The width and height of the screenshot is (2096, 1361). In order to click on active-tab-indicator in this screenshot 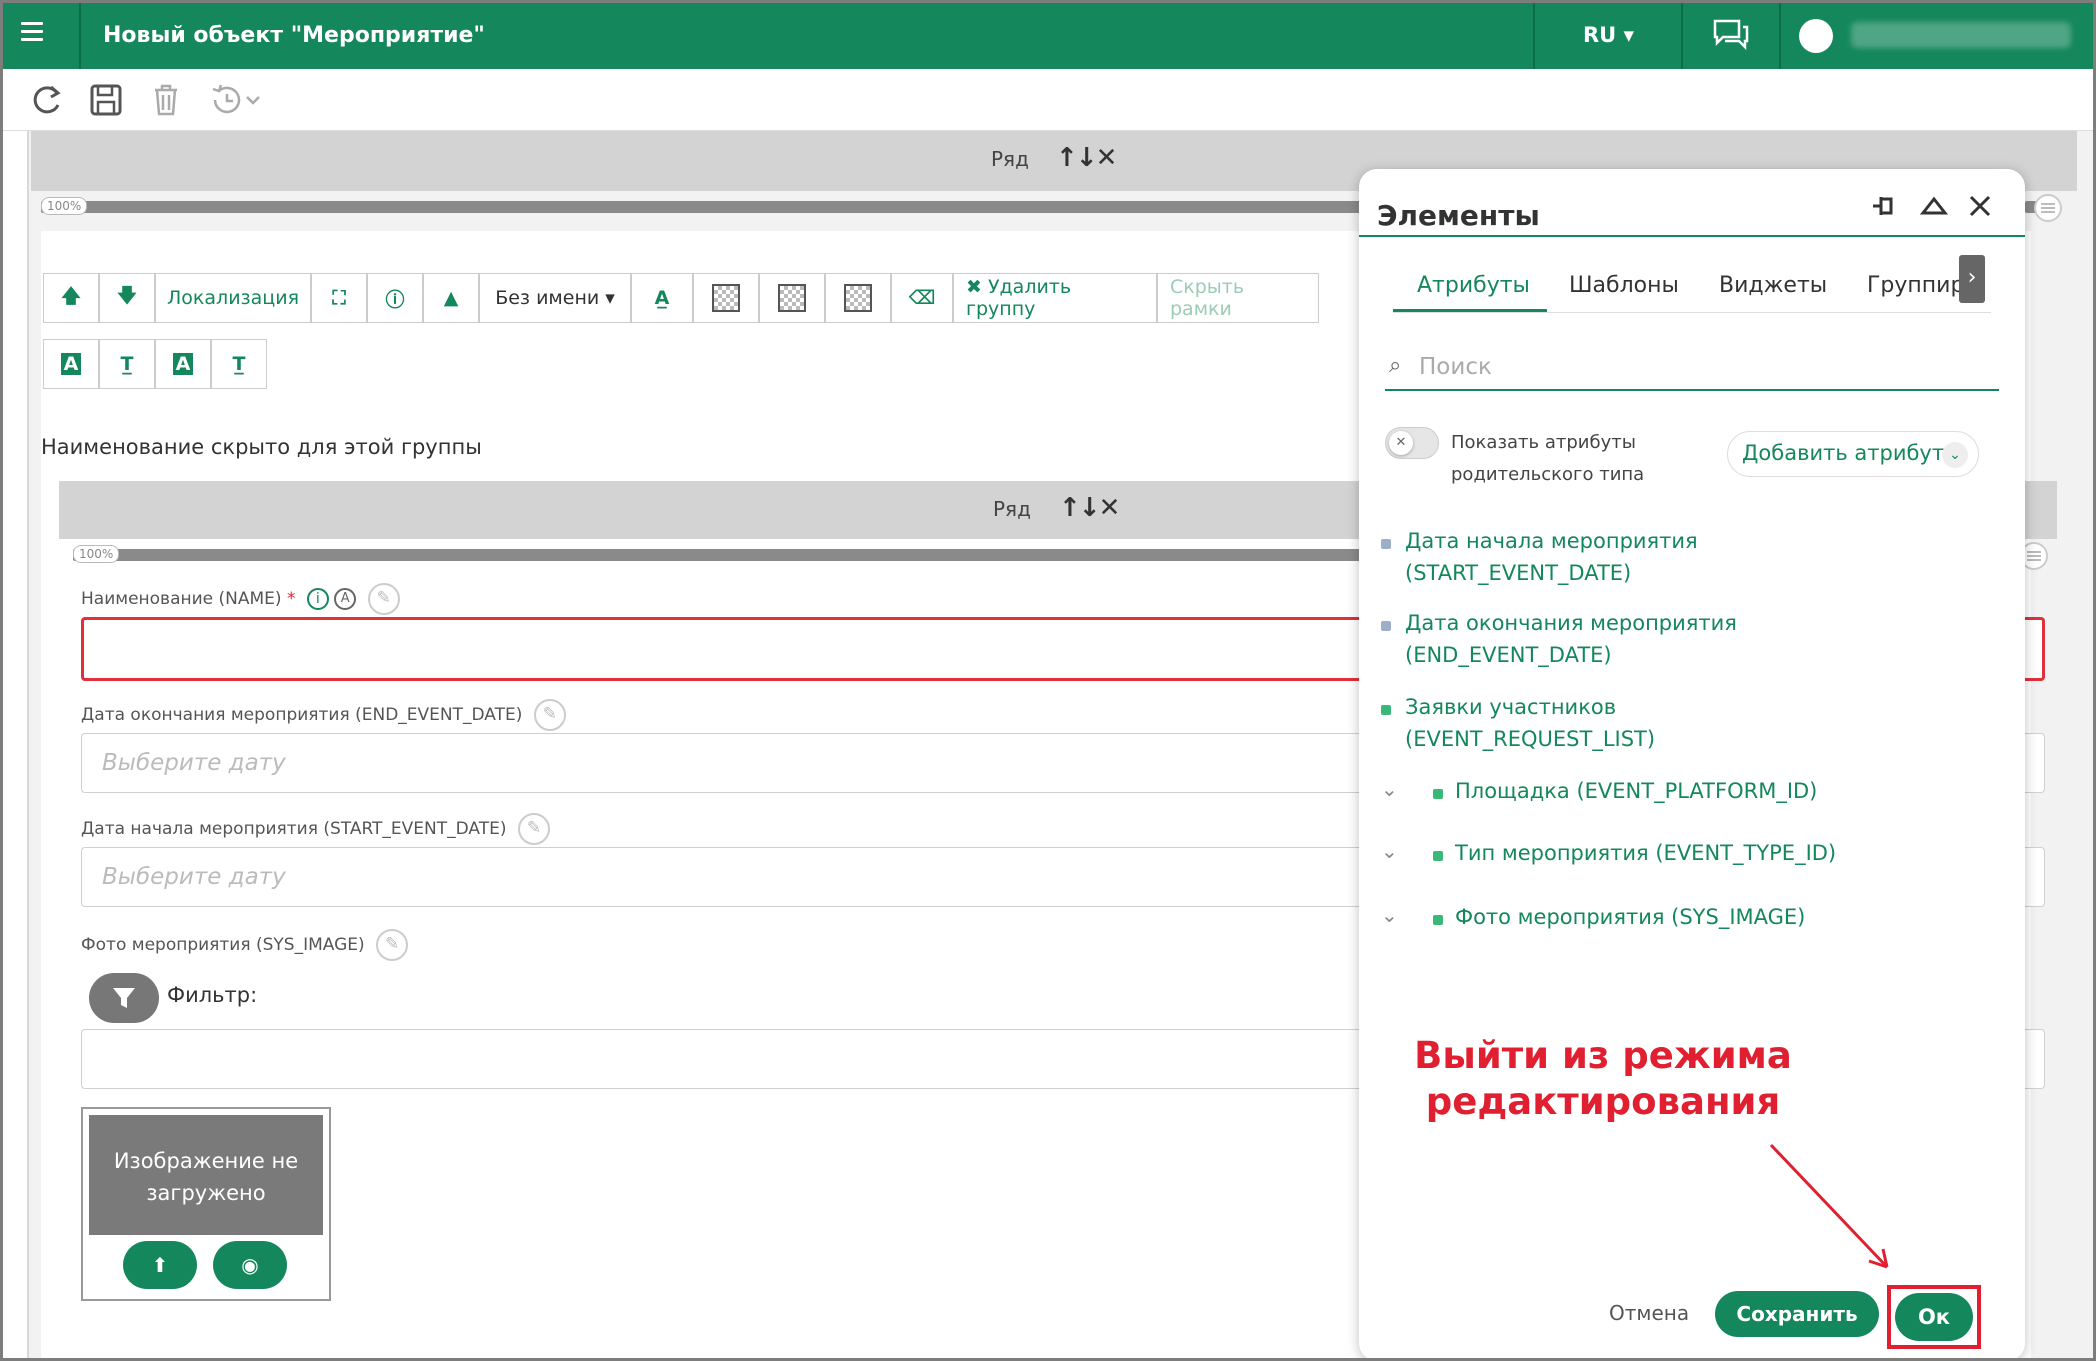, I will do `click(1470, 310)`.